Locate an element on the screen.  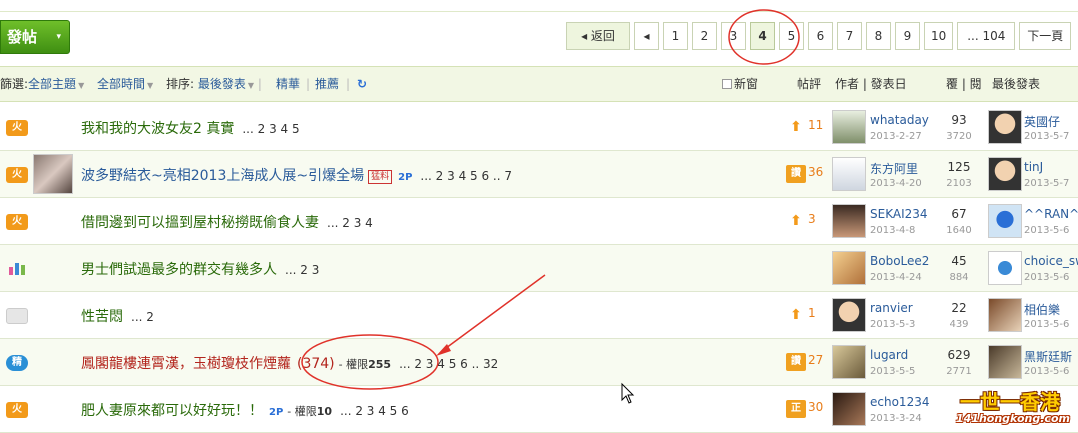
chevron-down-icon: ▾ is located at coordinates (58, 37).